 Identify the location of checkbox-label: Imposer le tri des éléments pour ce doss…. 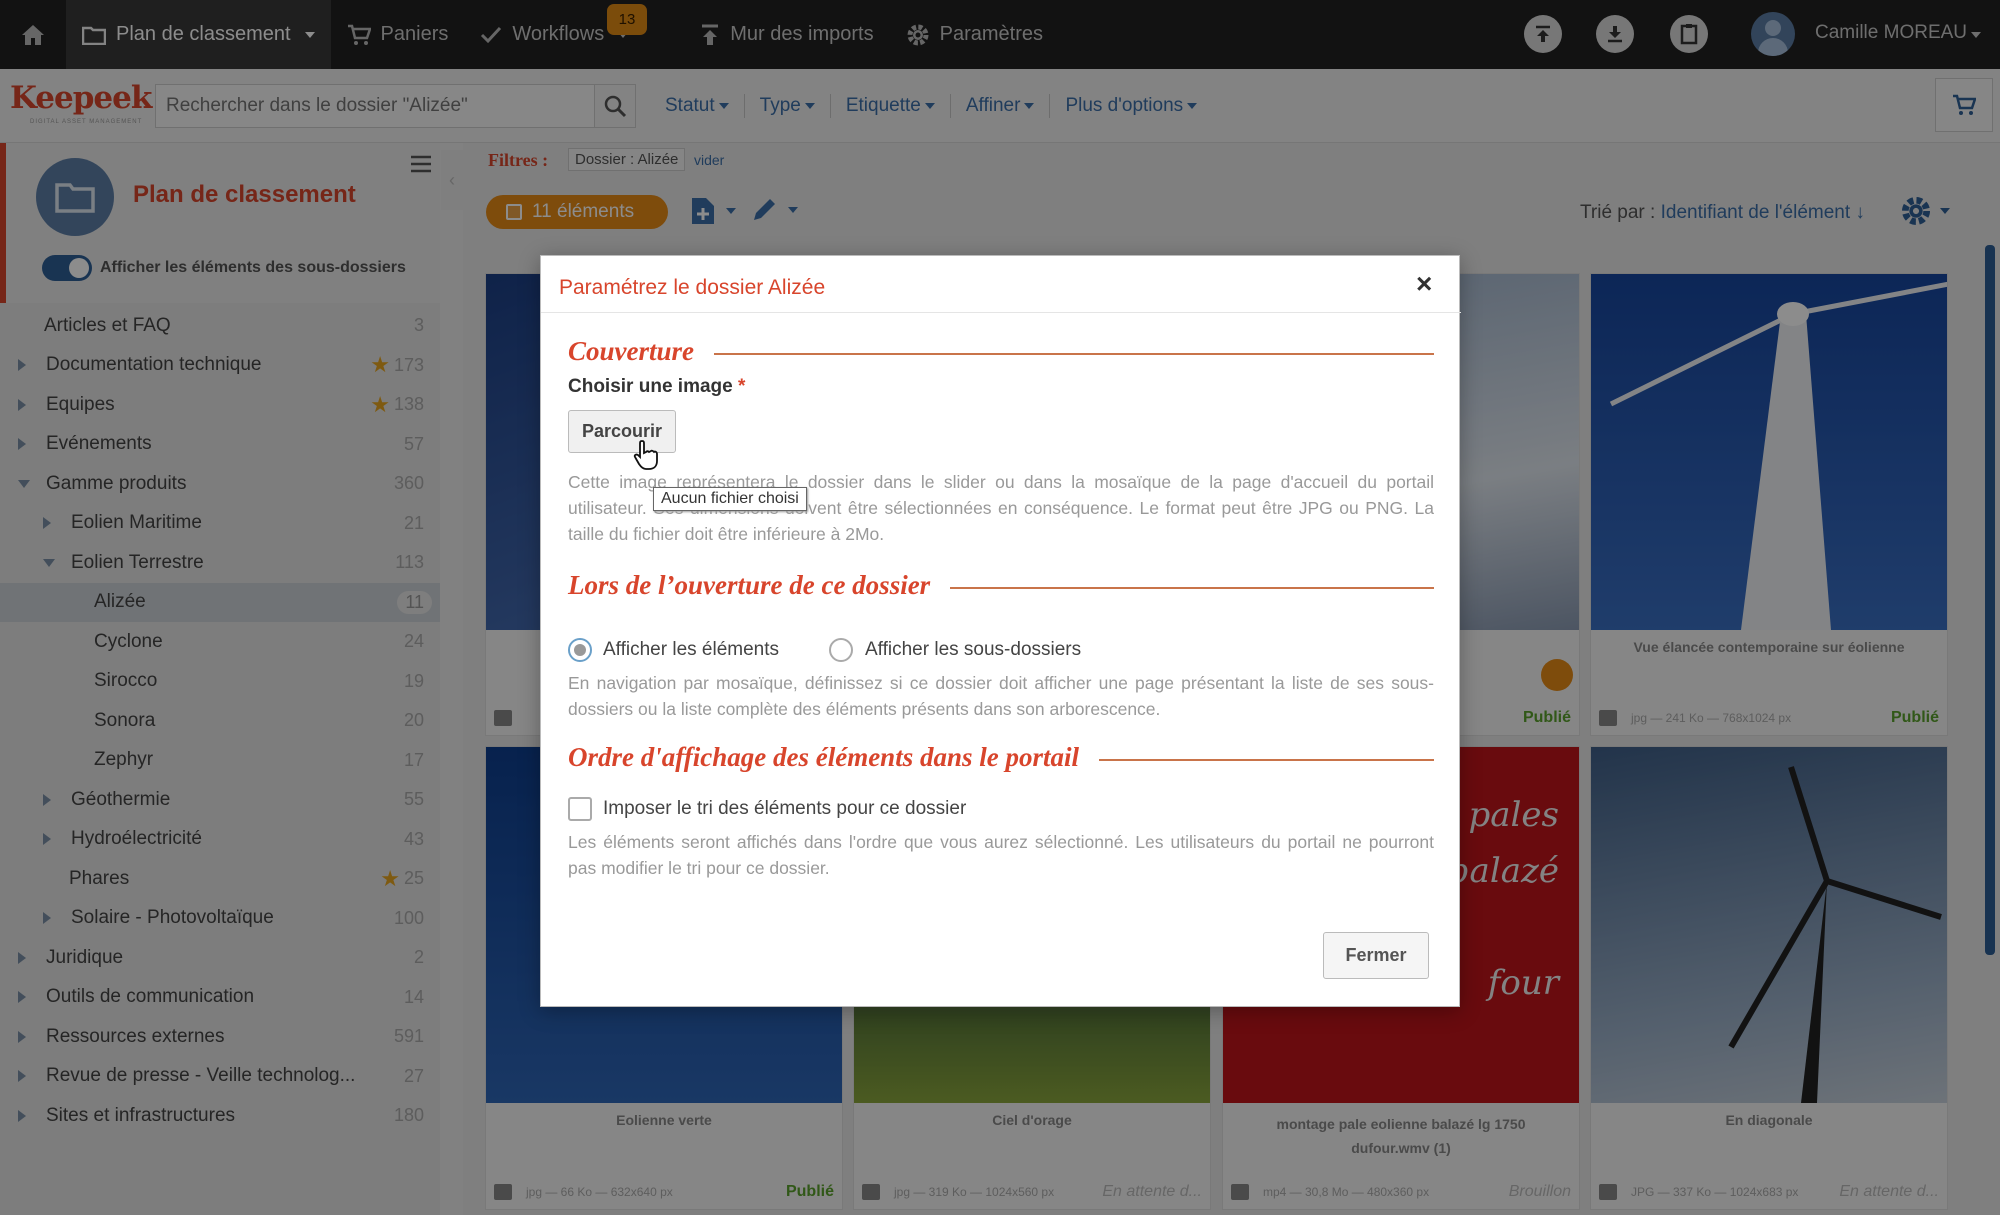
(785, 808).